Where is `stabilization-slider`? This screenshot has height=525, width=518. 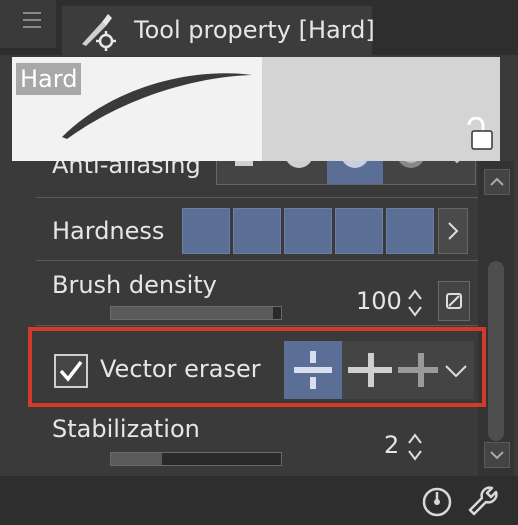
stabilization-slider is located at coordinates (196, 459).